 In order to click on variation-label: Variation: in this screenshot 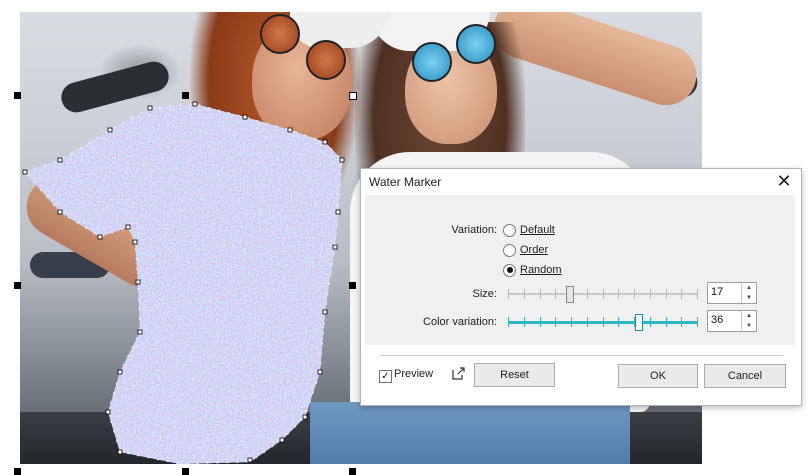, I will do `click(474, 230)`.